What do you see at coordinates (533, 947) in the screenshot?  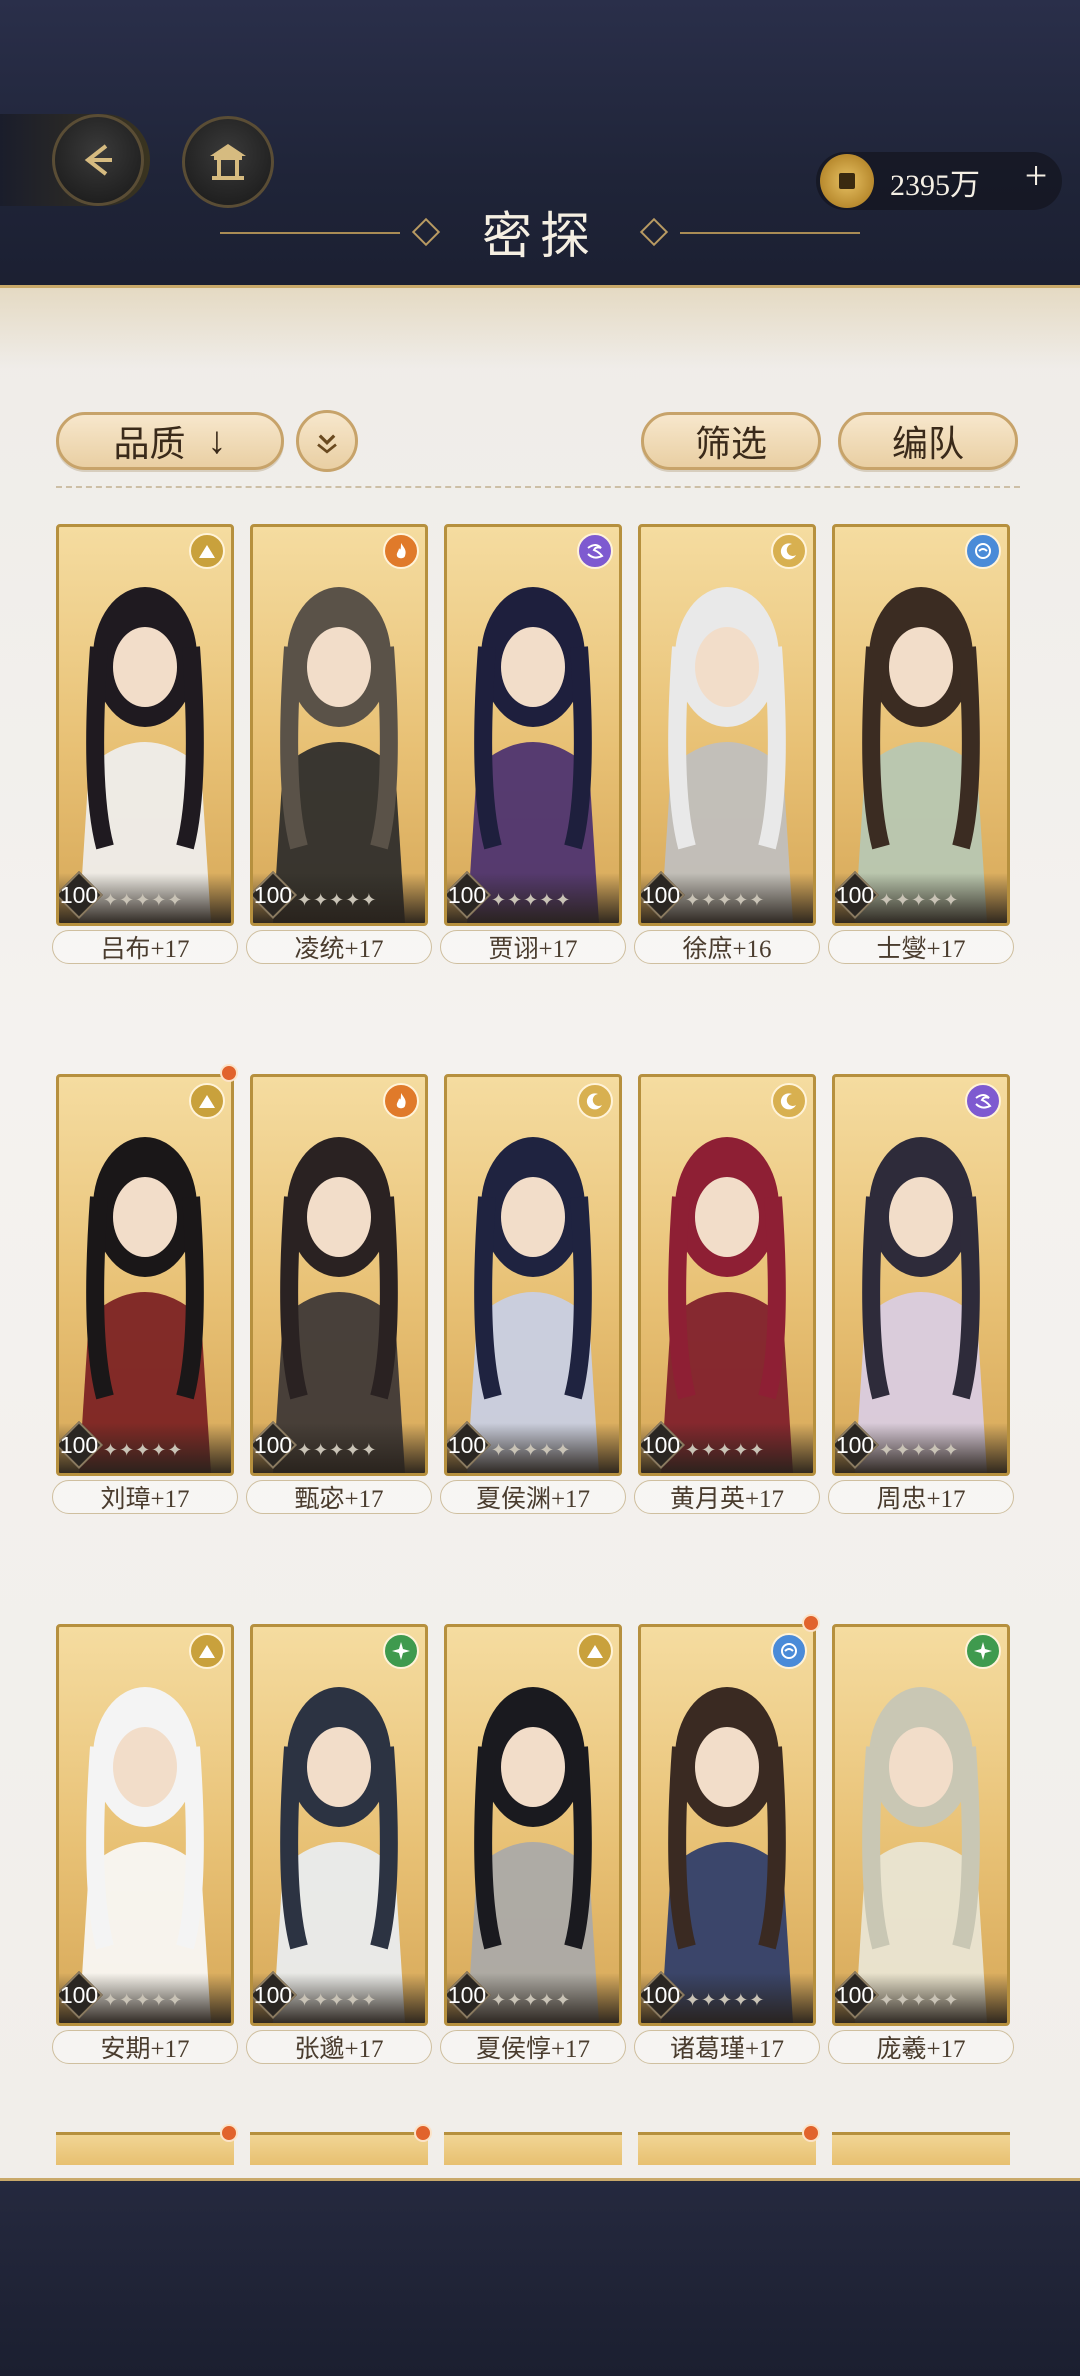 I see `hero-name: 贾诩+17` at bounding box center [533, 947].